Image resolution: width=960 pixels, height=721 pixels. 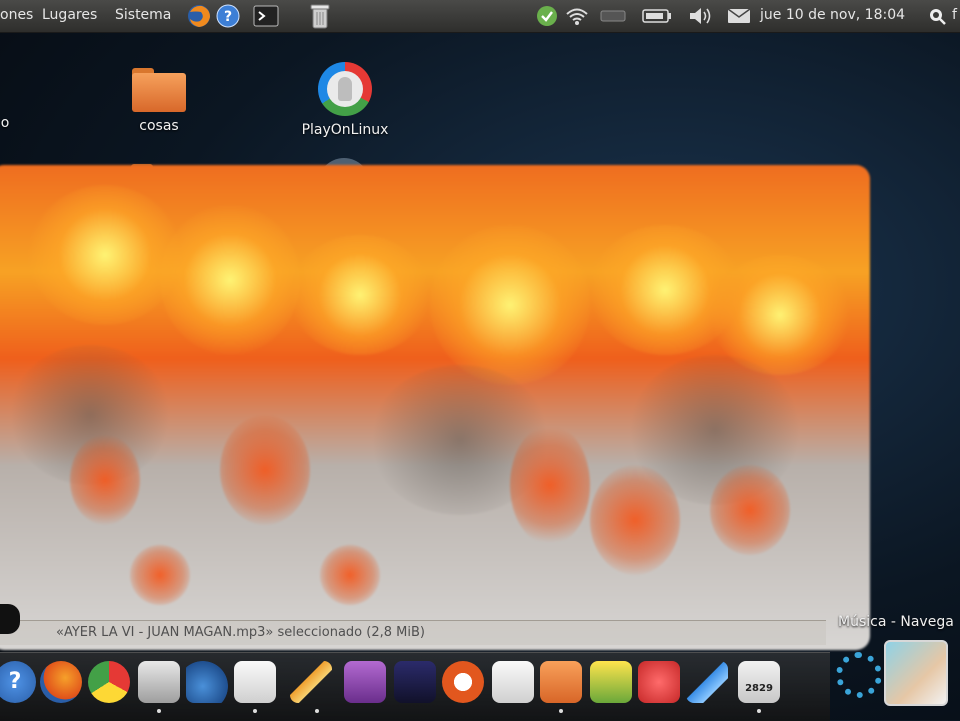 What do you see at coordinates (207, 682) in the screenshot?
I see `pidgin-dock-icon` at bounding box center [207, 682].